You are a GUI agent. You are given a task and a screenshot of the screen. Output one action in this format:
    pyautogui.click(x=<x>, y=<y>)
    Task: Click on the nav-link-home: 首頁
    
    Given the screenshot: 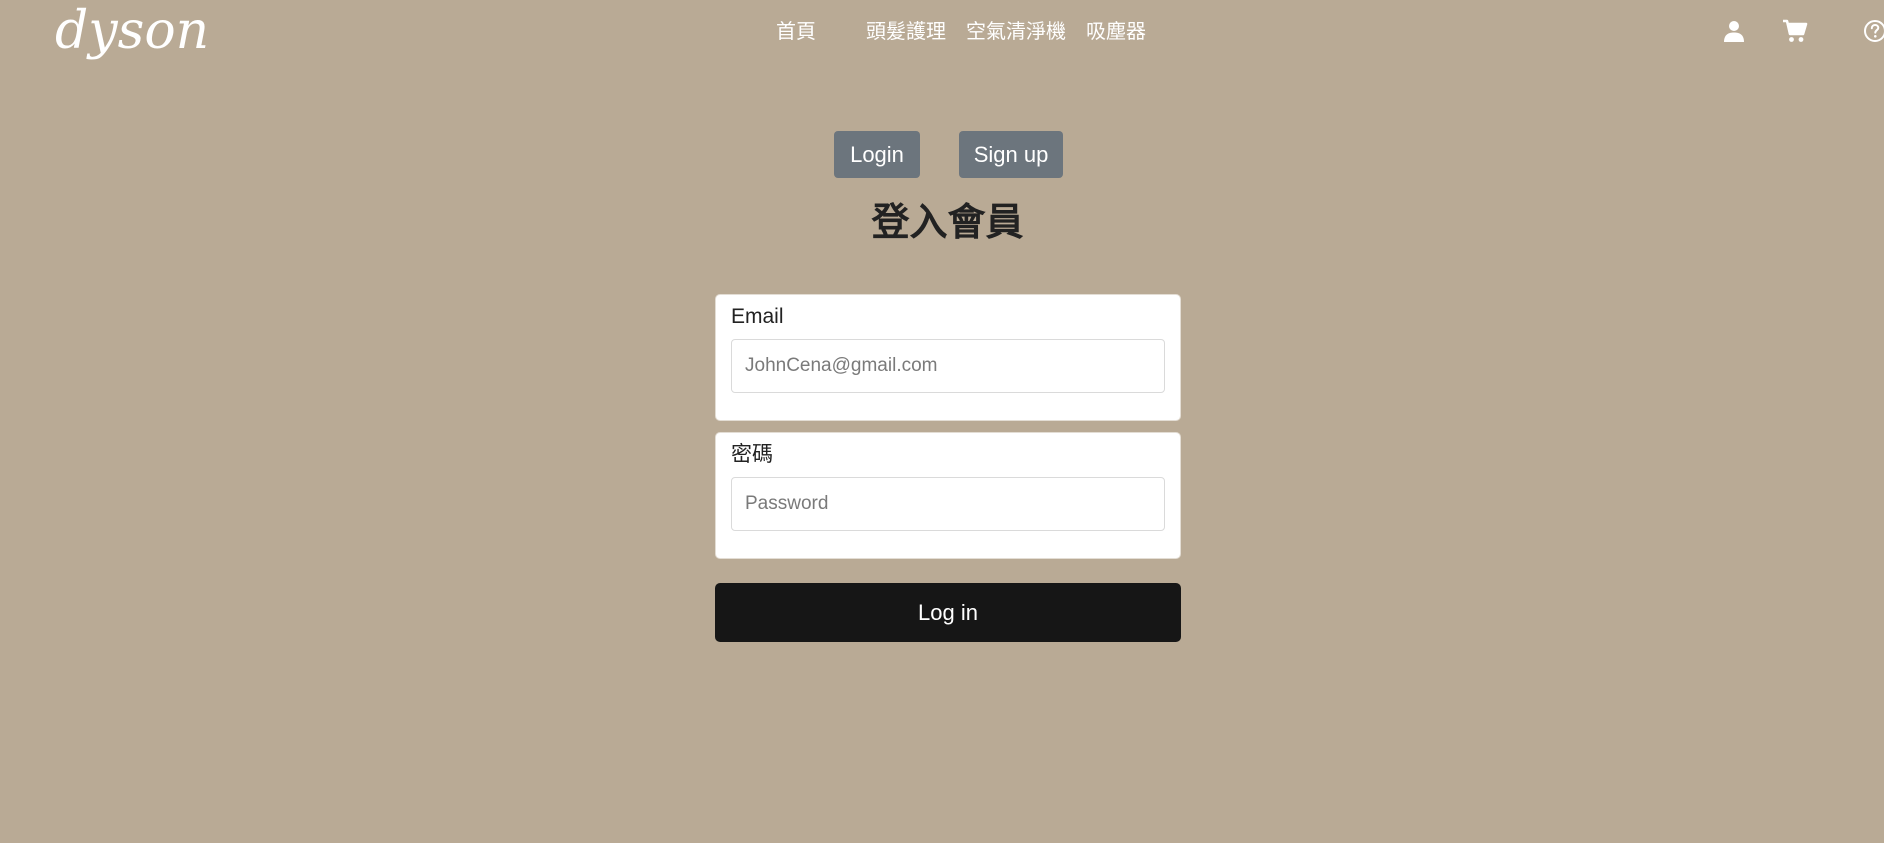 What is the action you would take?
    pyautogui.click(x=796, y=31)
    